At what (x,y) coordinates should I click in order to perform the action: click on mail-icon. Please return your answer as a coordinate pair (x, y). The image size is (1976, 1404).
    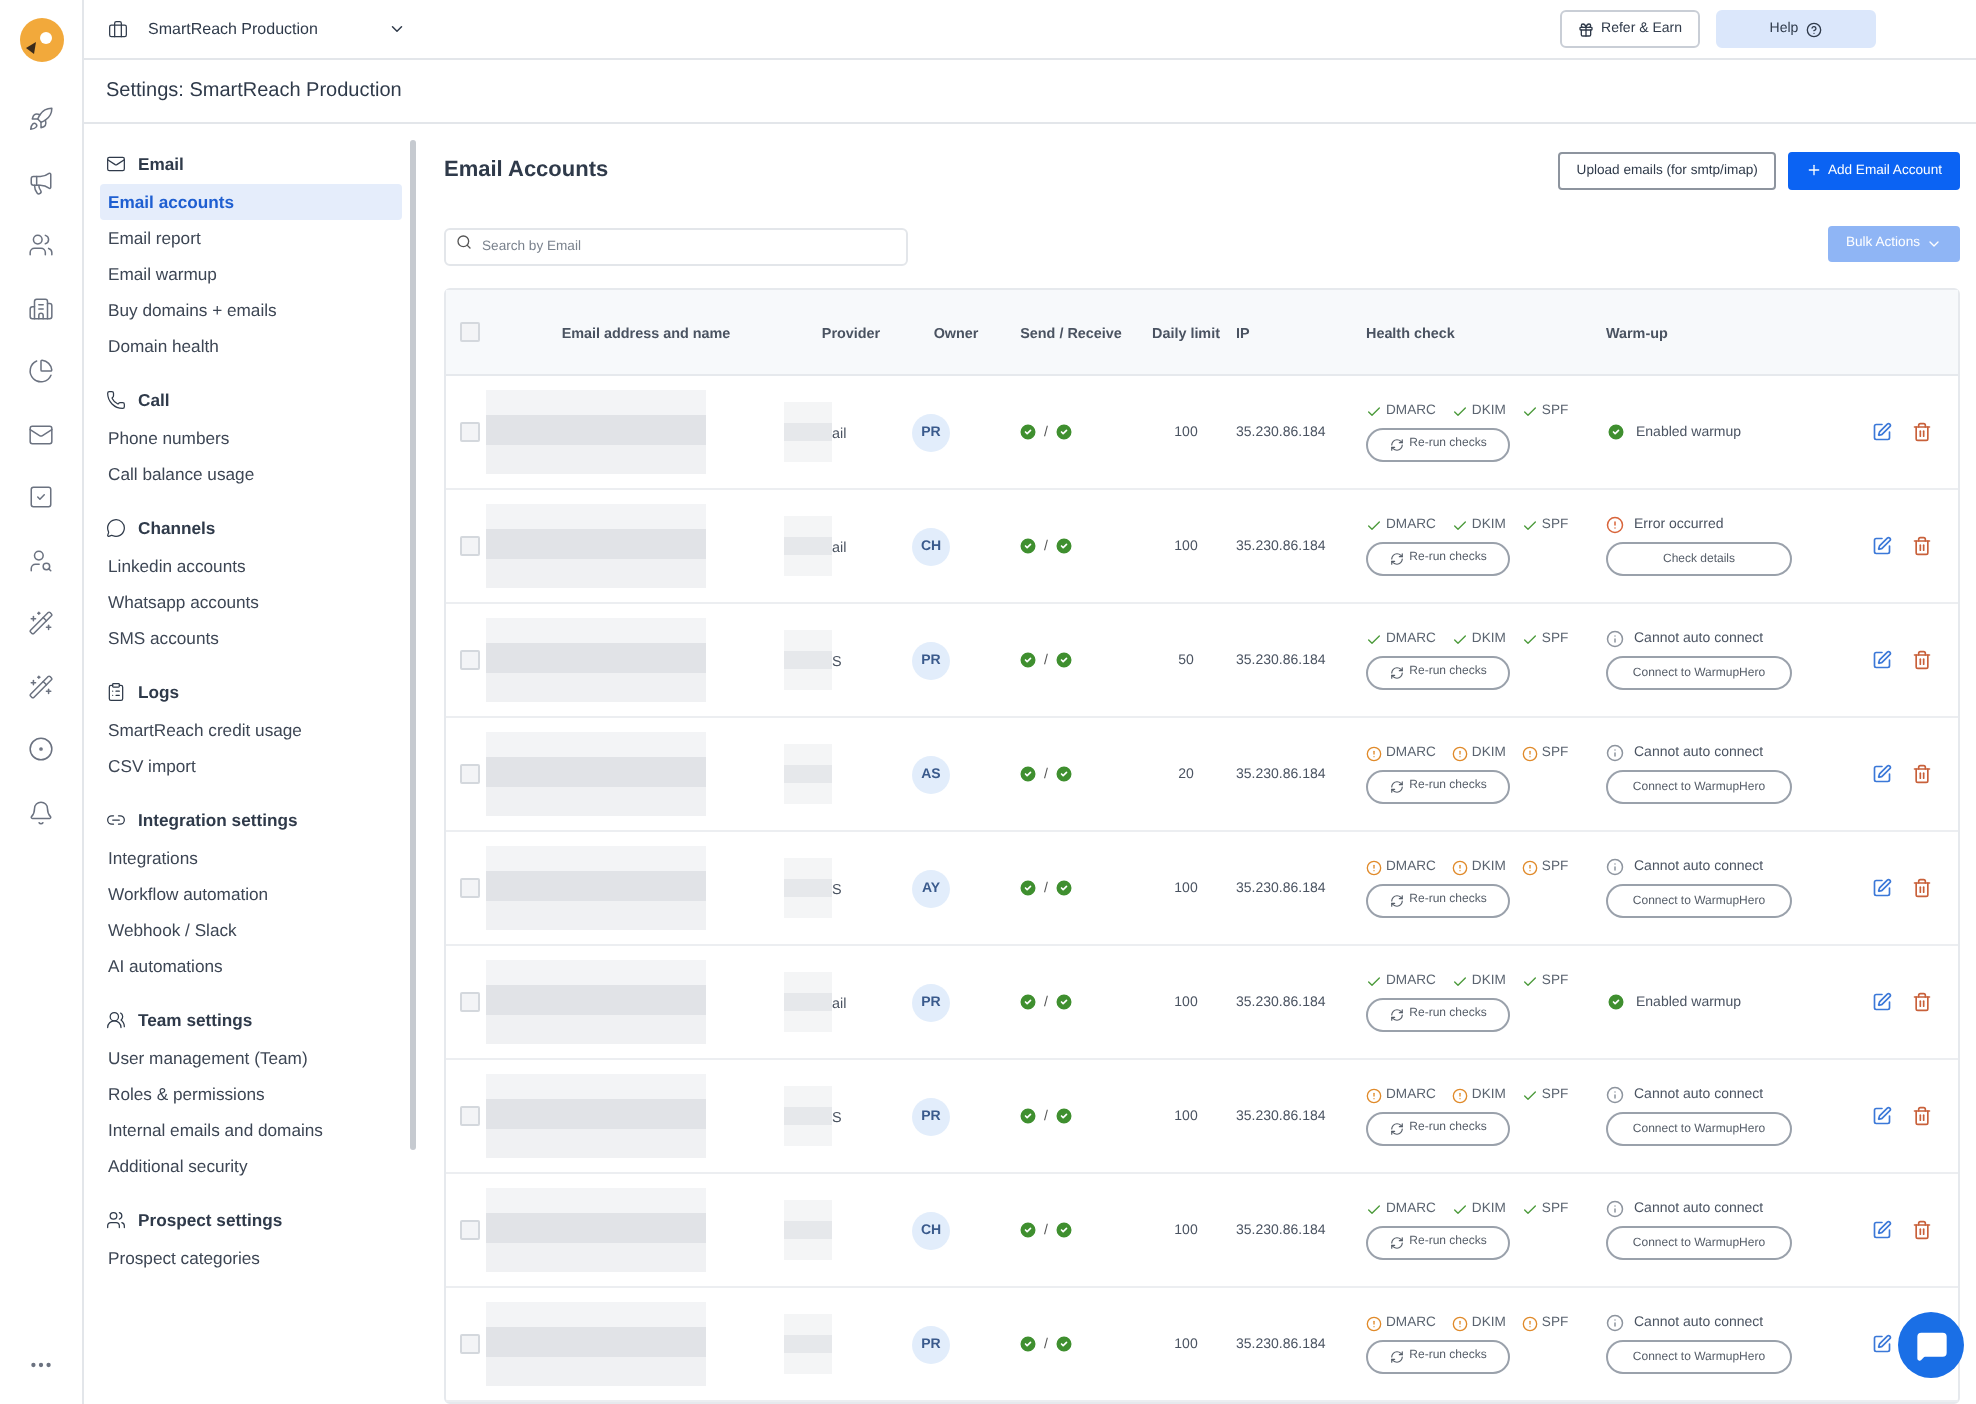
    Looking at the image, I should click on (116, 164).